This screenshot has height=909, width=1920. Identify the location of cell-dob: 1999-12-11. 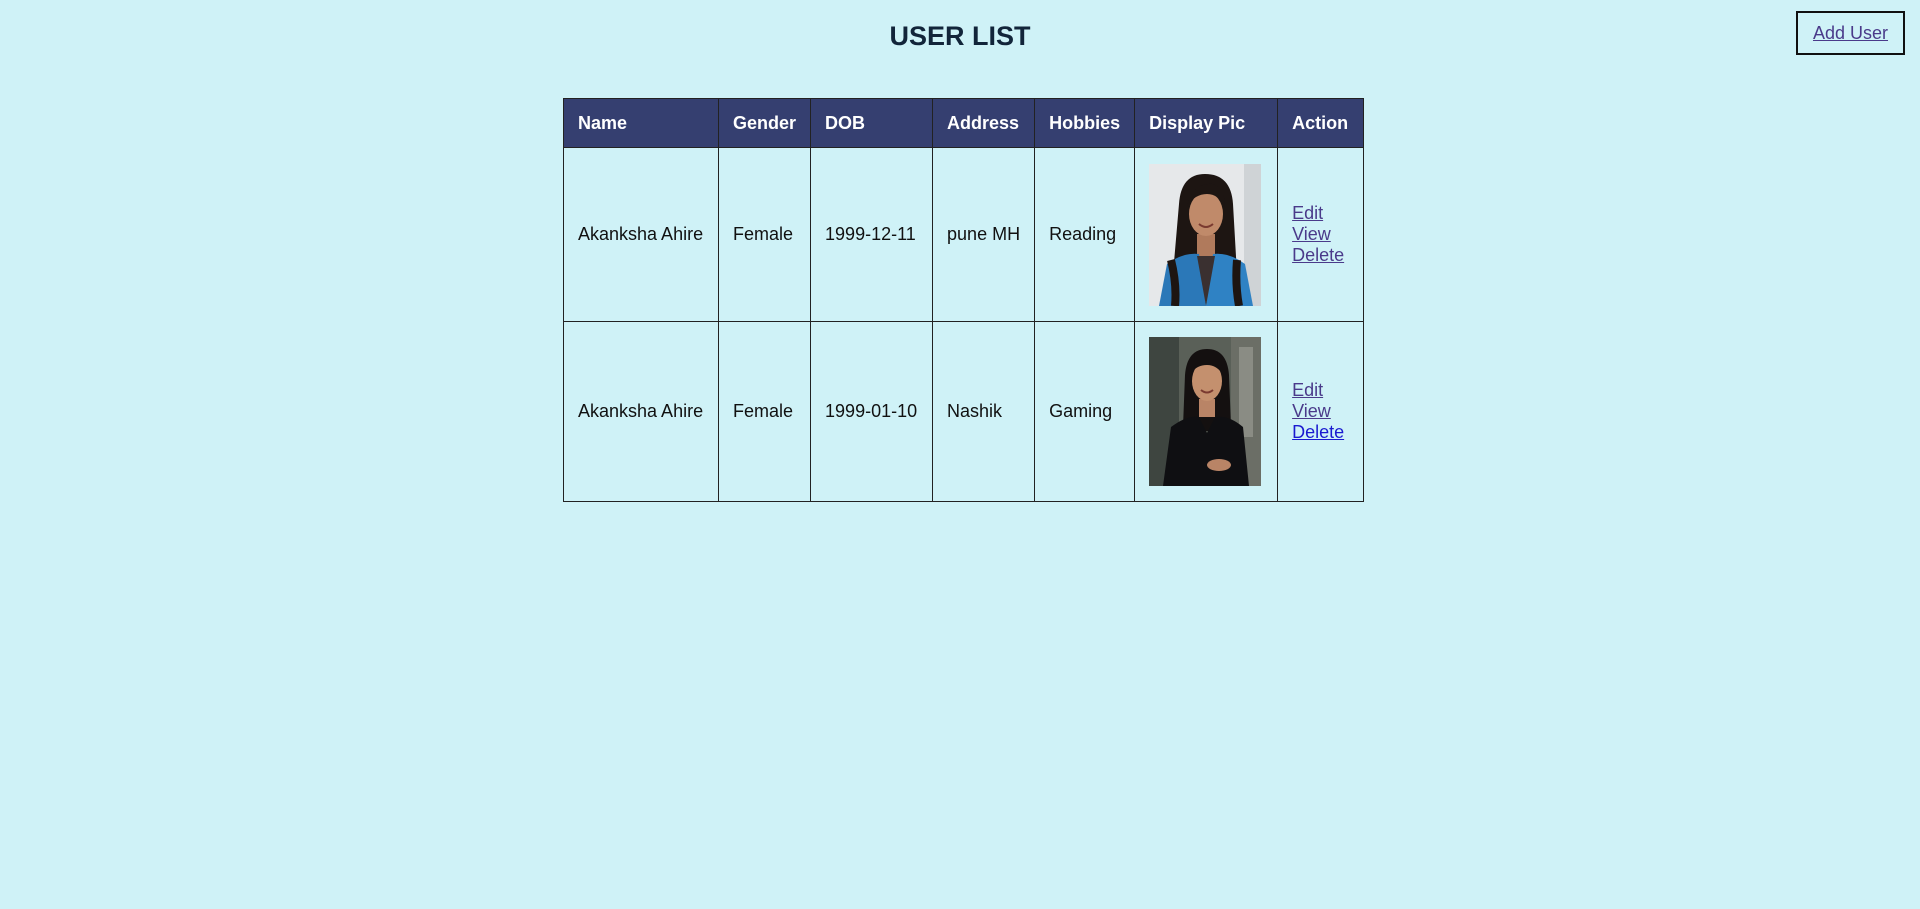
(872, 234).